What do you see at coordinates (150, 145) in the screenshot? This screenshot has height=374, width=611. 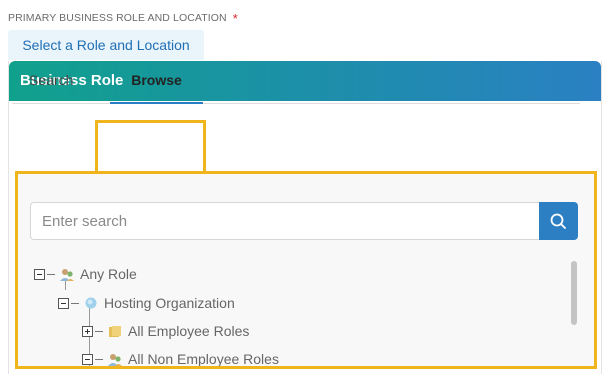 I see `tab-highlight-frame` at bounding box center [150, 145].